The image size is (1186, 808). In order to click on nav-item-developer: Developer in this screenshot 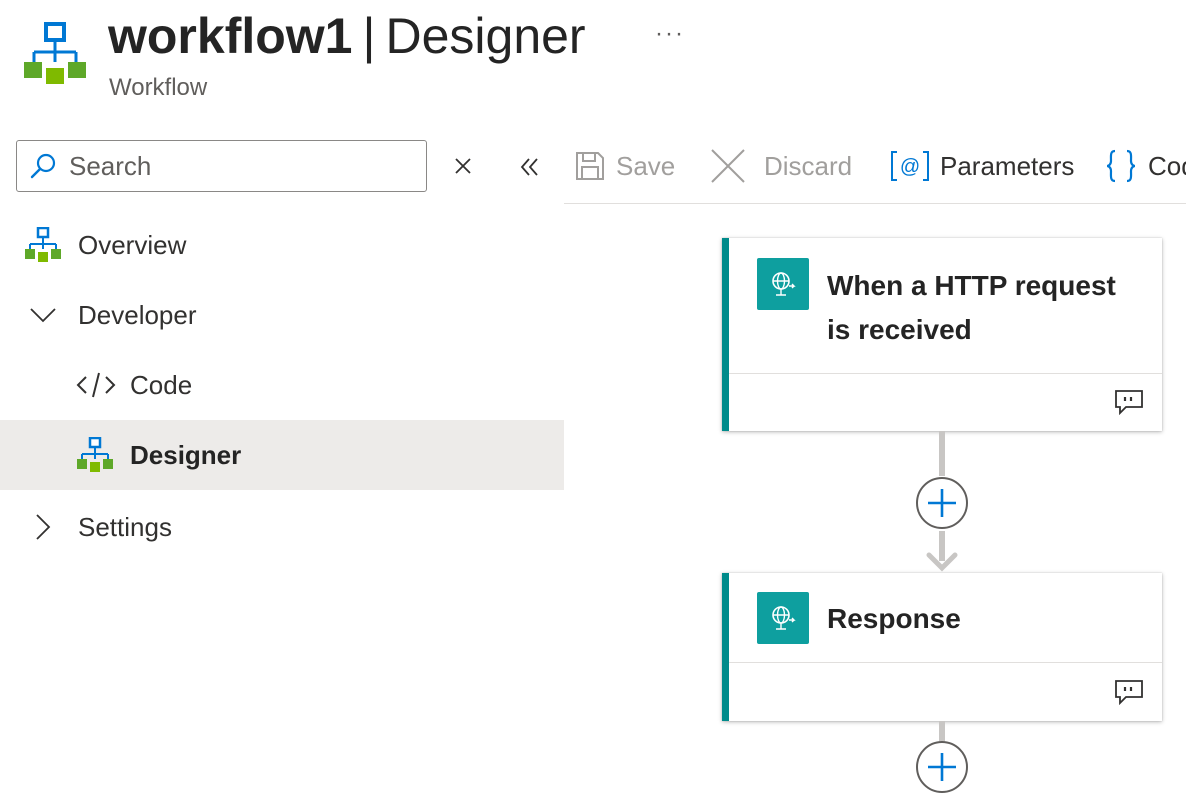, I will do `click(282, 315)`.